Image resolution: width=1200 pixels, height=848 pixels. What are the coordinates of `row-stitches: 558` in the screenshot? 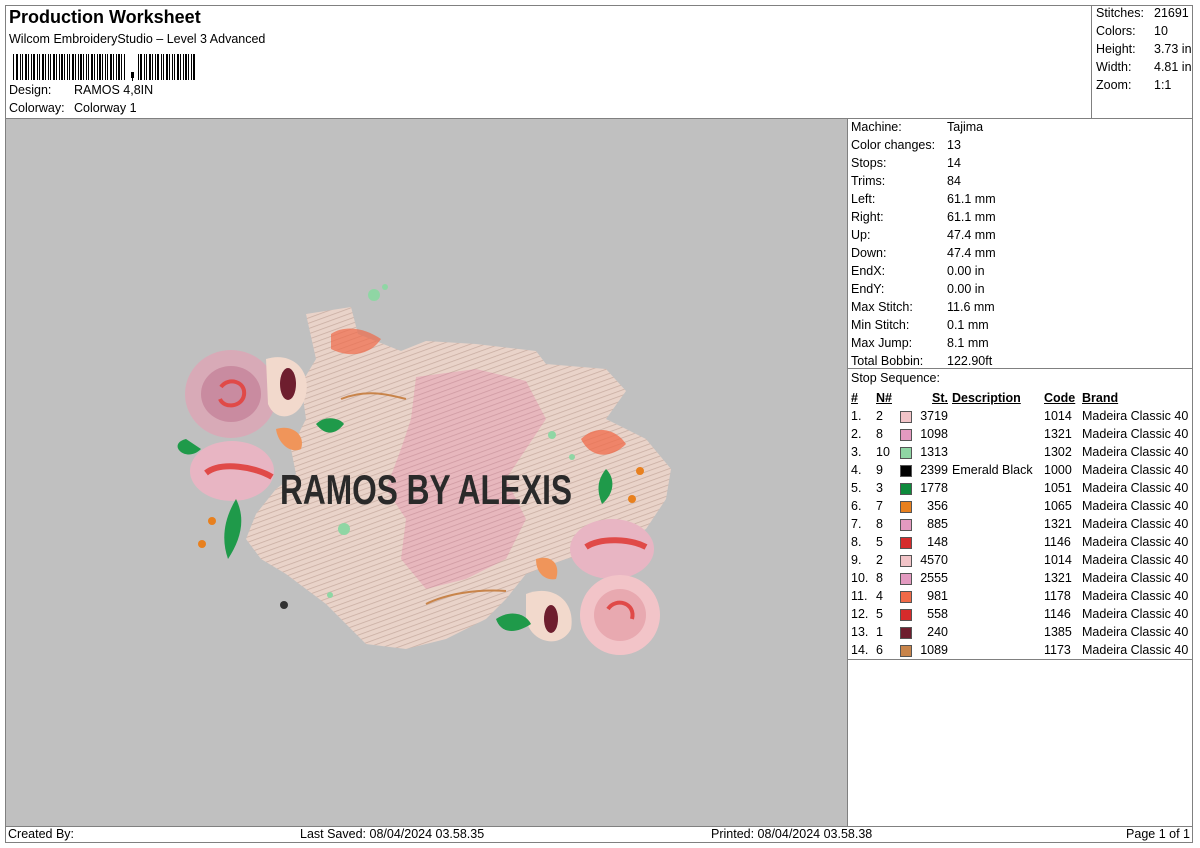 It's located at (937, 613).